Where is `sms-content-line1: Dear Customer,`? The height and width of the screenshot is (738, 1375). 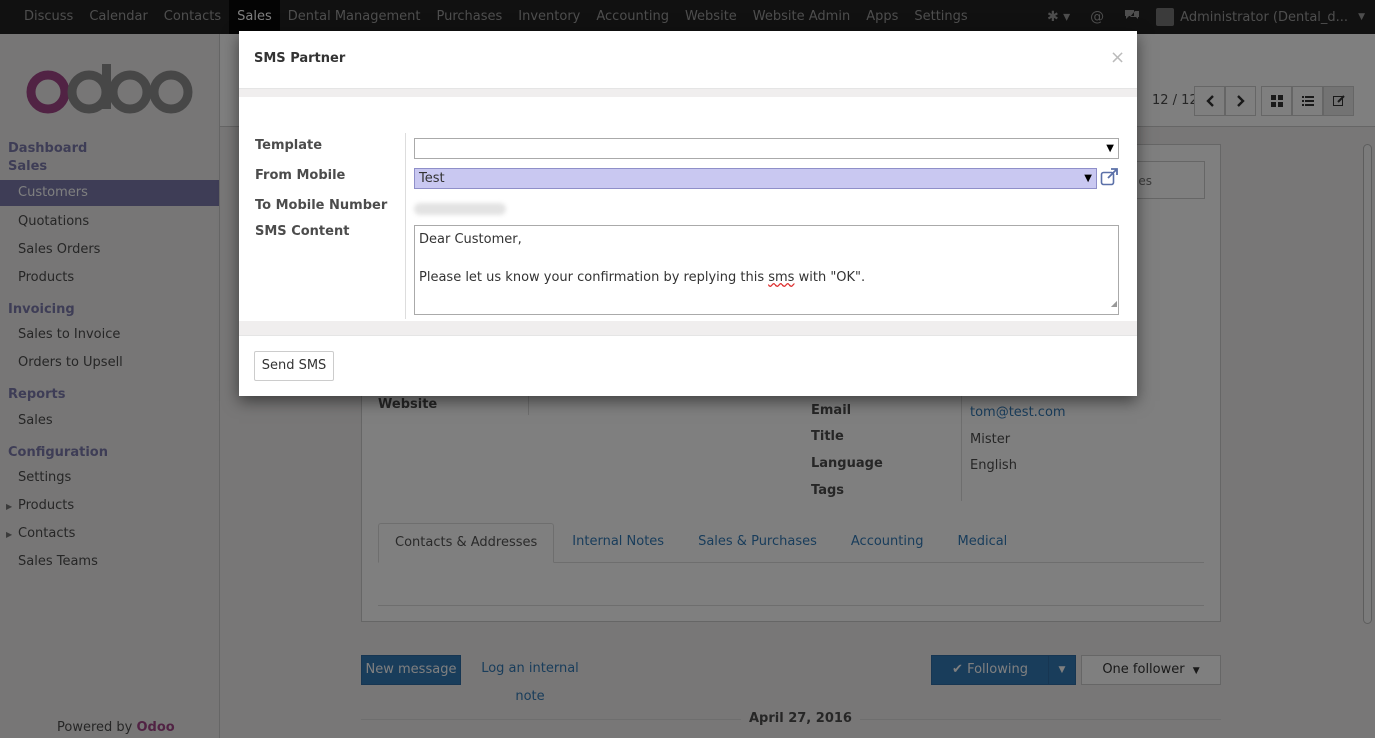 sms-content-line1: Dear Customer, is located at coordinates (470, 239).